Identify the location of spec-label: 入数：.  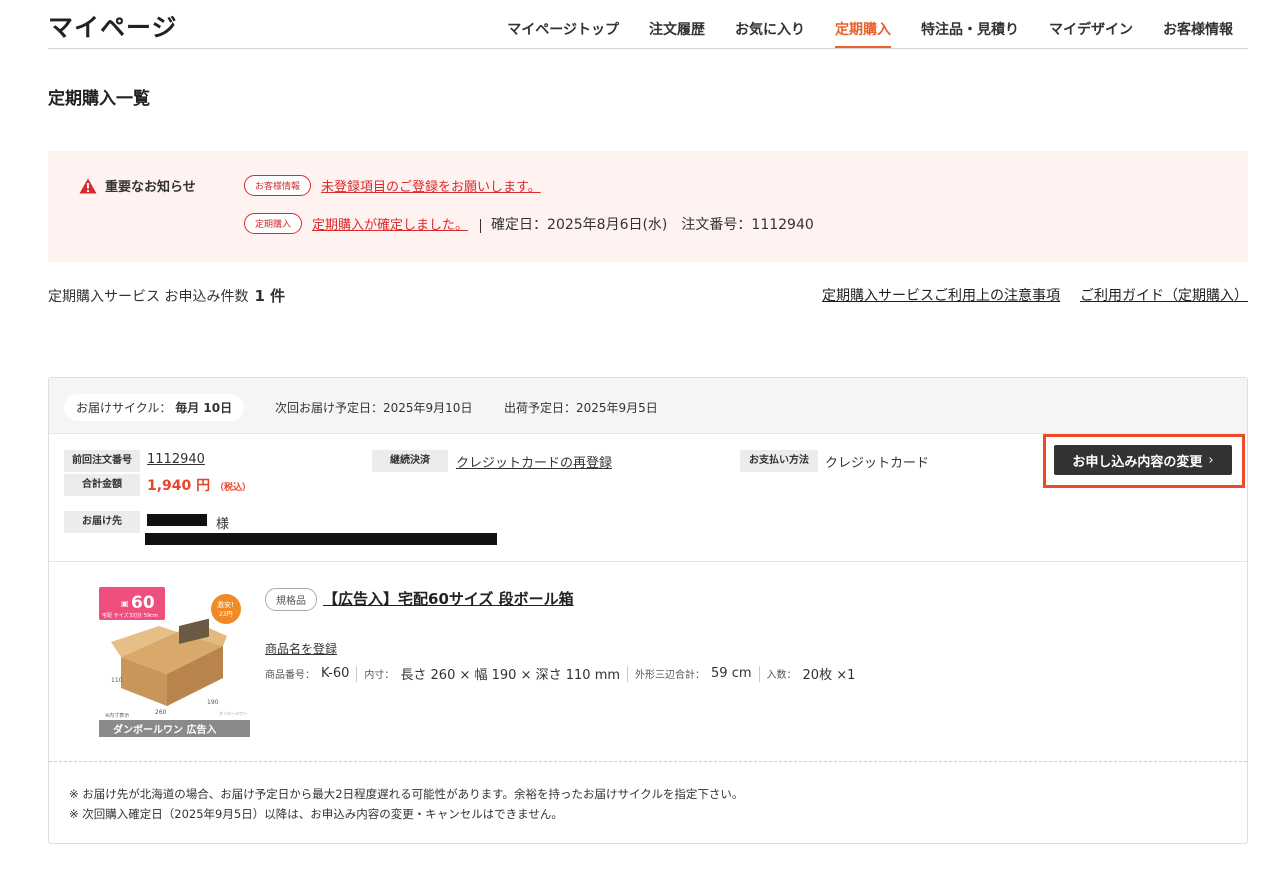
(781, 675).